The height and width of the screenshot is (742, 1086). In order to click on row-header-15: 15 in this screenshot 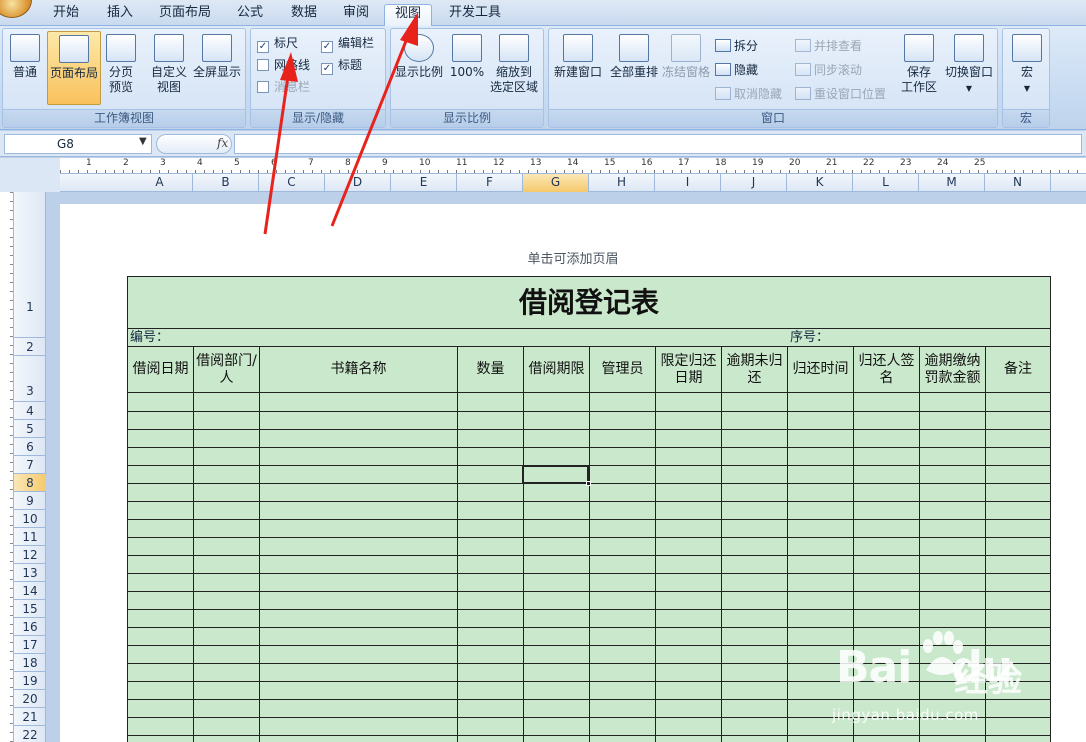, I will do `click(30, 609)`.